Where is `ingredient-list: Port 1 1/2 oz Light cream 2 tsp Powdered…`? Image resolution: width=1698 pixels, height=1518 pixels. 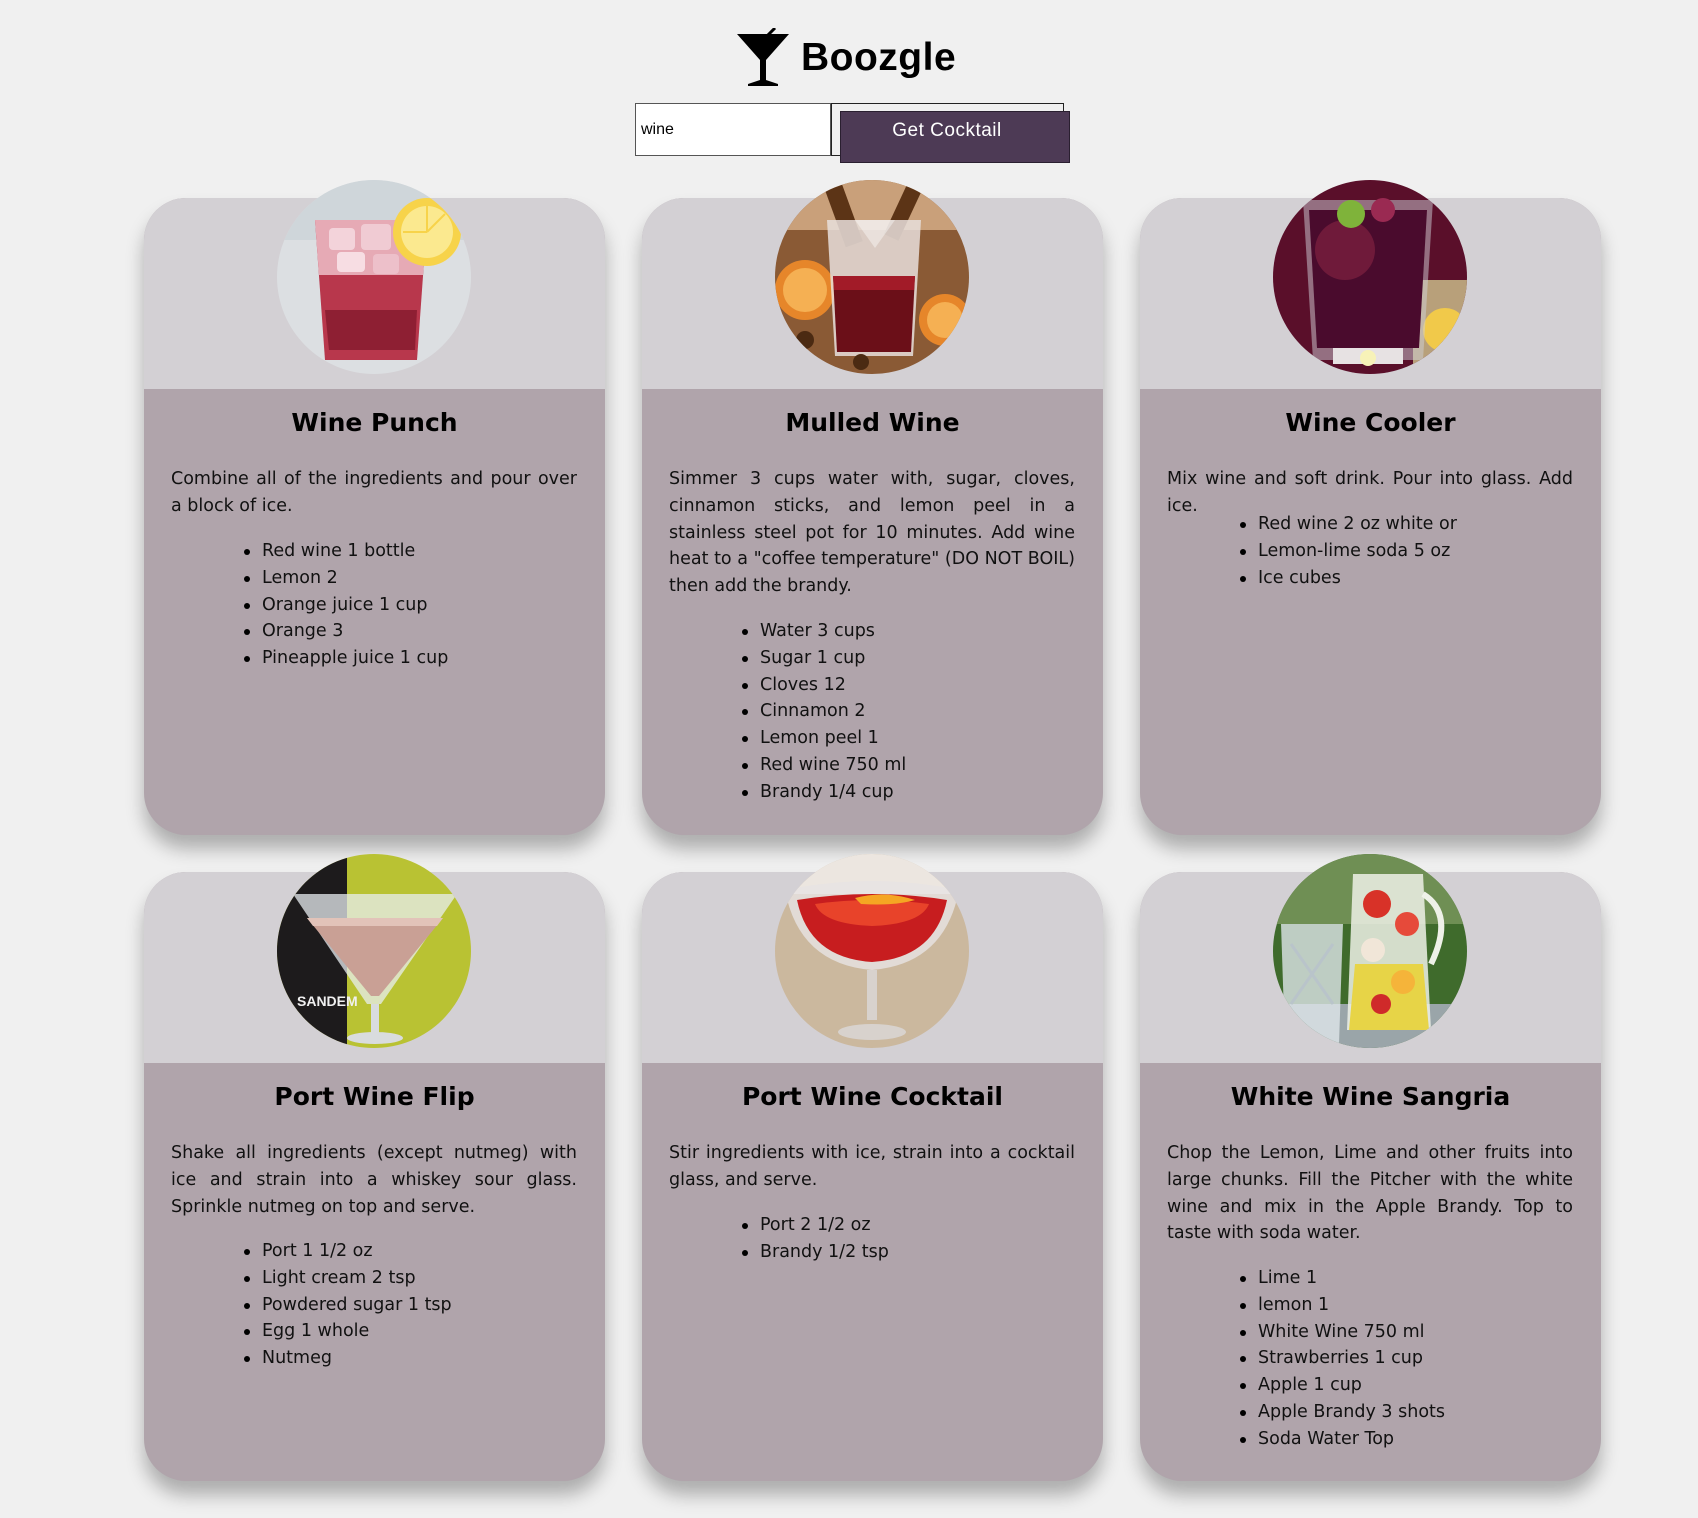 ingredient-list: Port 1 1/2 oz Light cream 2 tsp Powdered… is located at coordinates (348, 1305).